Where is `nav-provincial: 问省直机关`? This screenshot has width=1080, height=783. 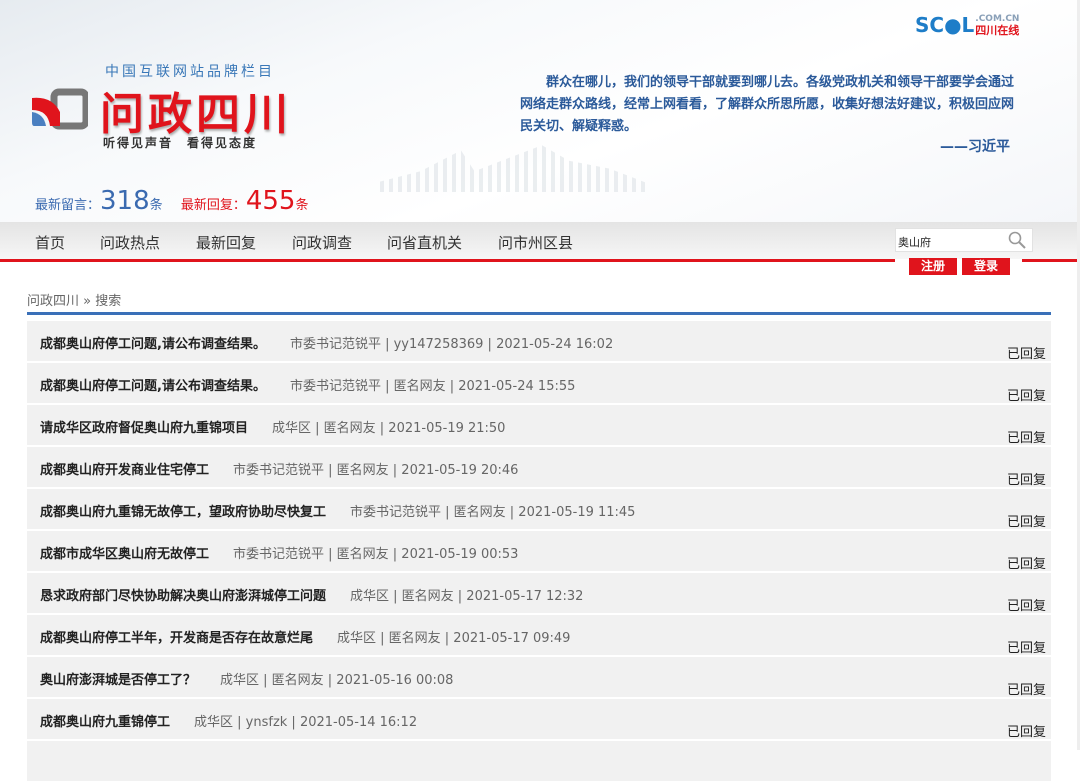 nav-provincial: 问省直机关 is located at coordinates (424, 242).